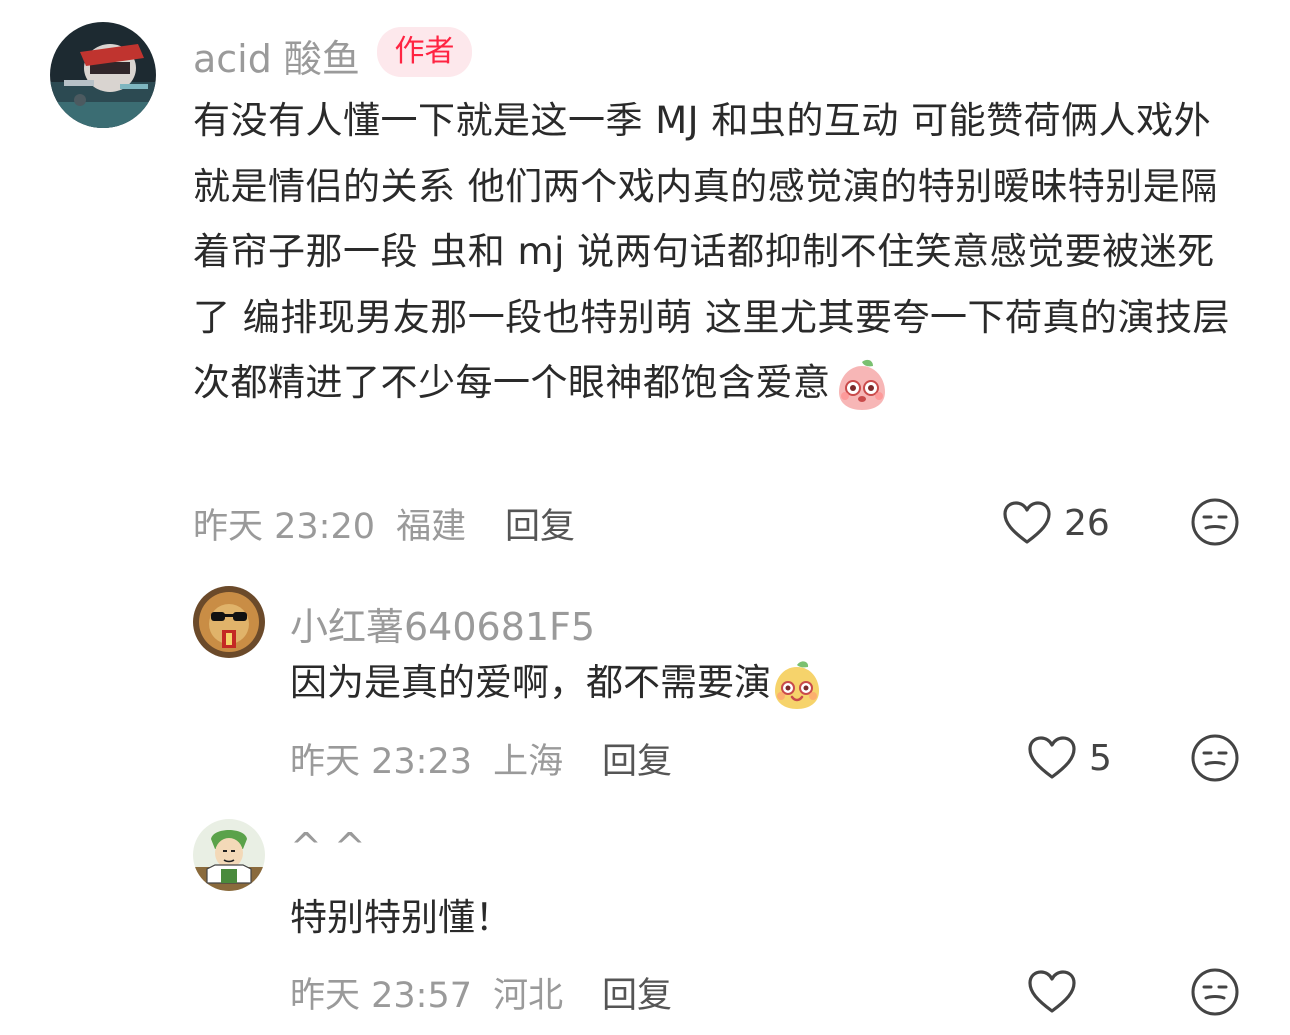 The width and height of the screenshot is (1290, 1035). I want to click on like-button: 26, so click(1056, 523).